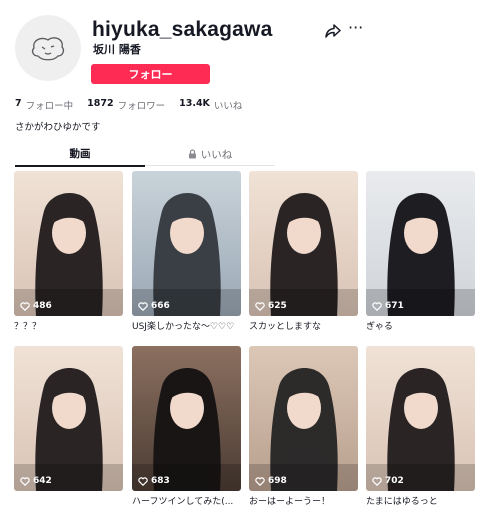 This screenshot has height=505, width=480. I want to click on video-card: 642, so click(68, 425).